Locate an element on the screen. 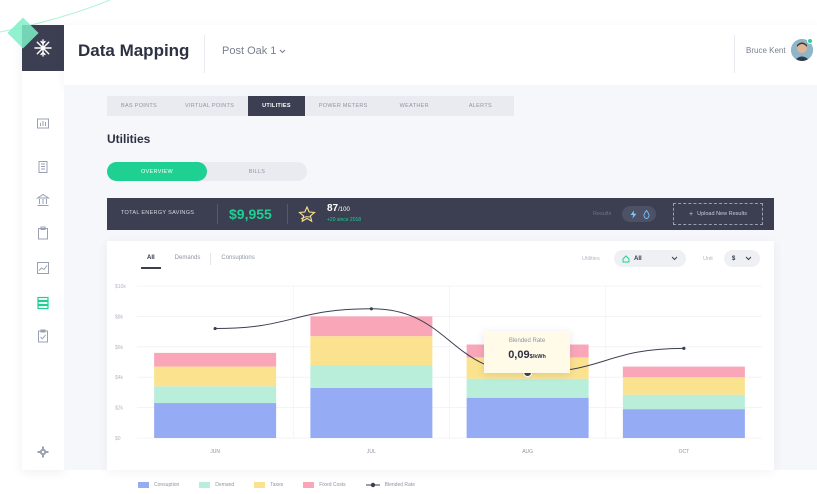 The image size is (817, 494). legend-item-demand: Demand is located at coordinates (216, 485).